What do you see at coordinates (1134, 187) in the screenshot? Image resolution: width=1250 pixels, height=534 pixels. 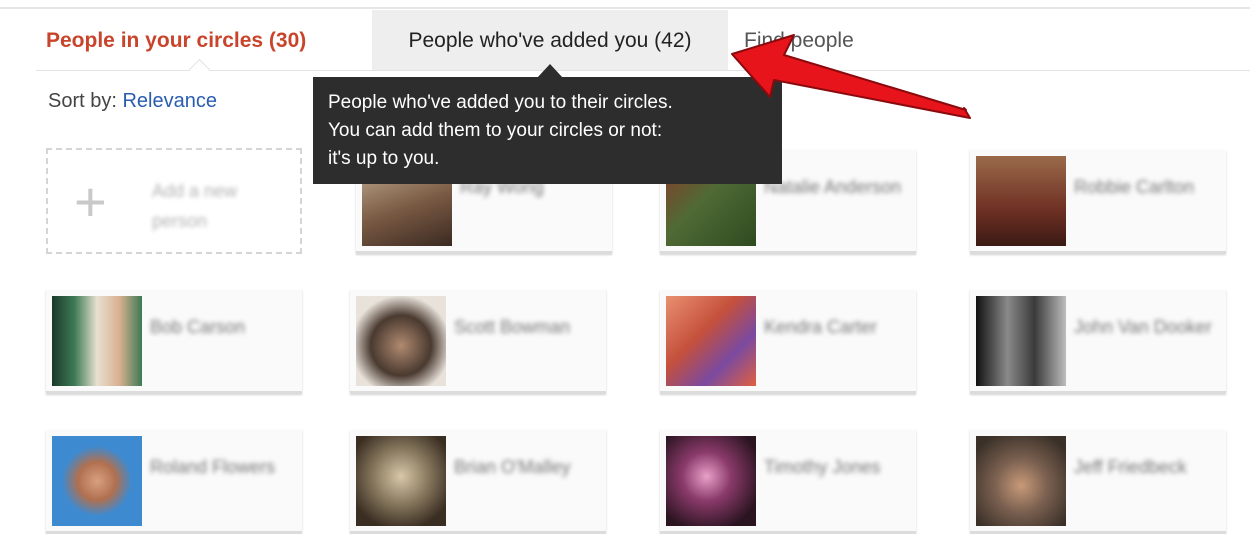 I see `person-name: Robbie Carlton` at bounding box center [1134, 187].